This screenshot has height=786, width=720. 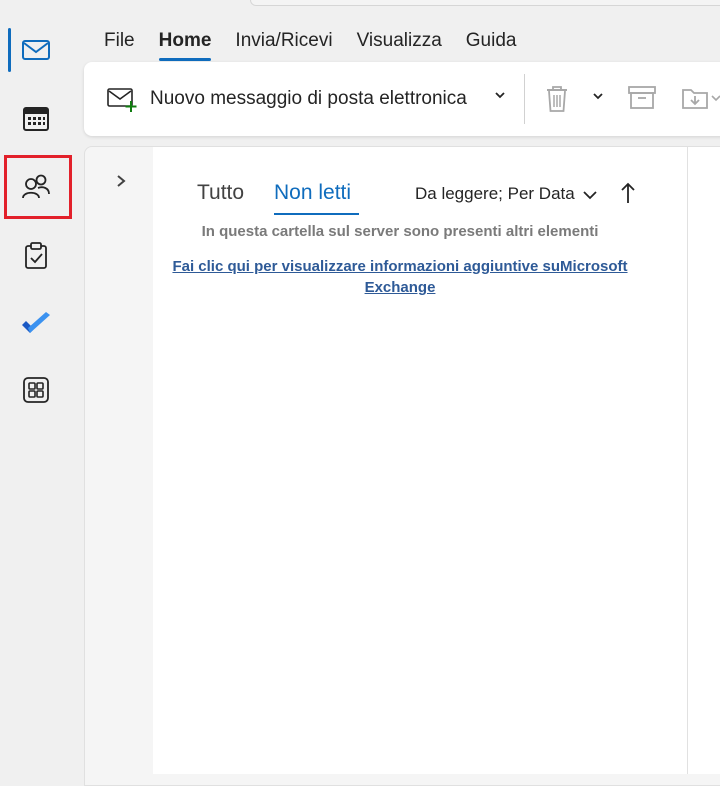 I want to click on delete-dropdown-icon, so click(x=598, y=96).